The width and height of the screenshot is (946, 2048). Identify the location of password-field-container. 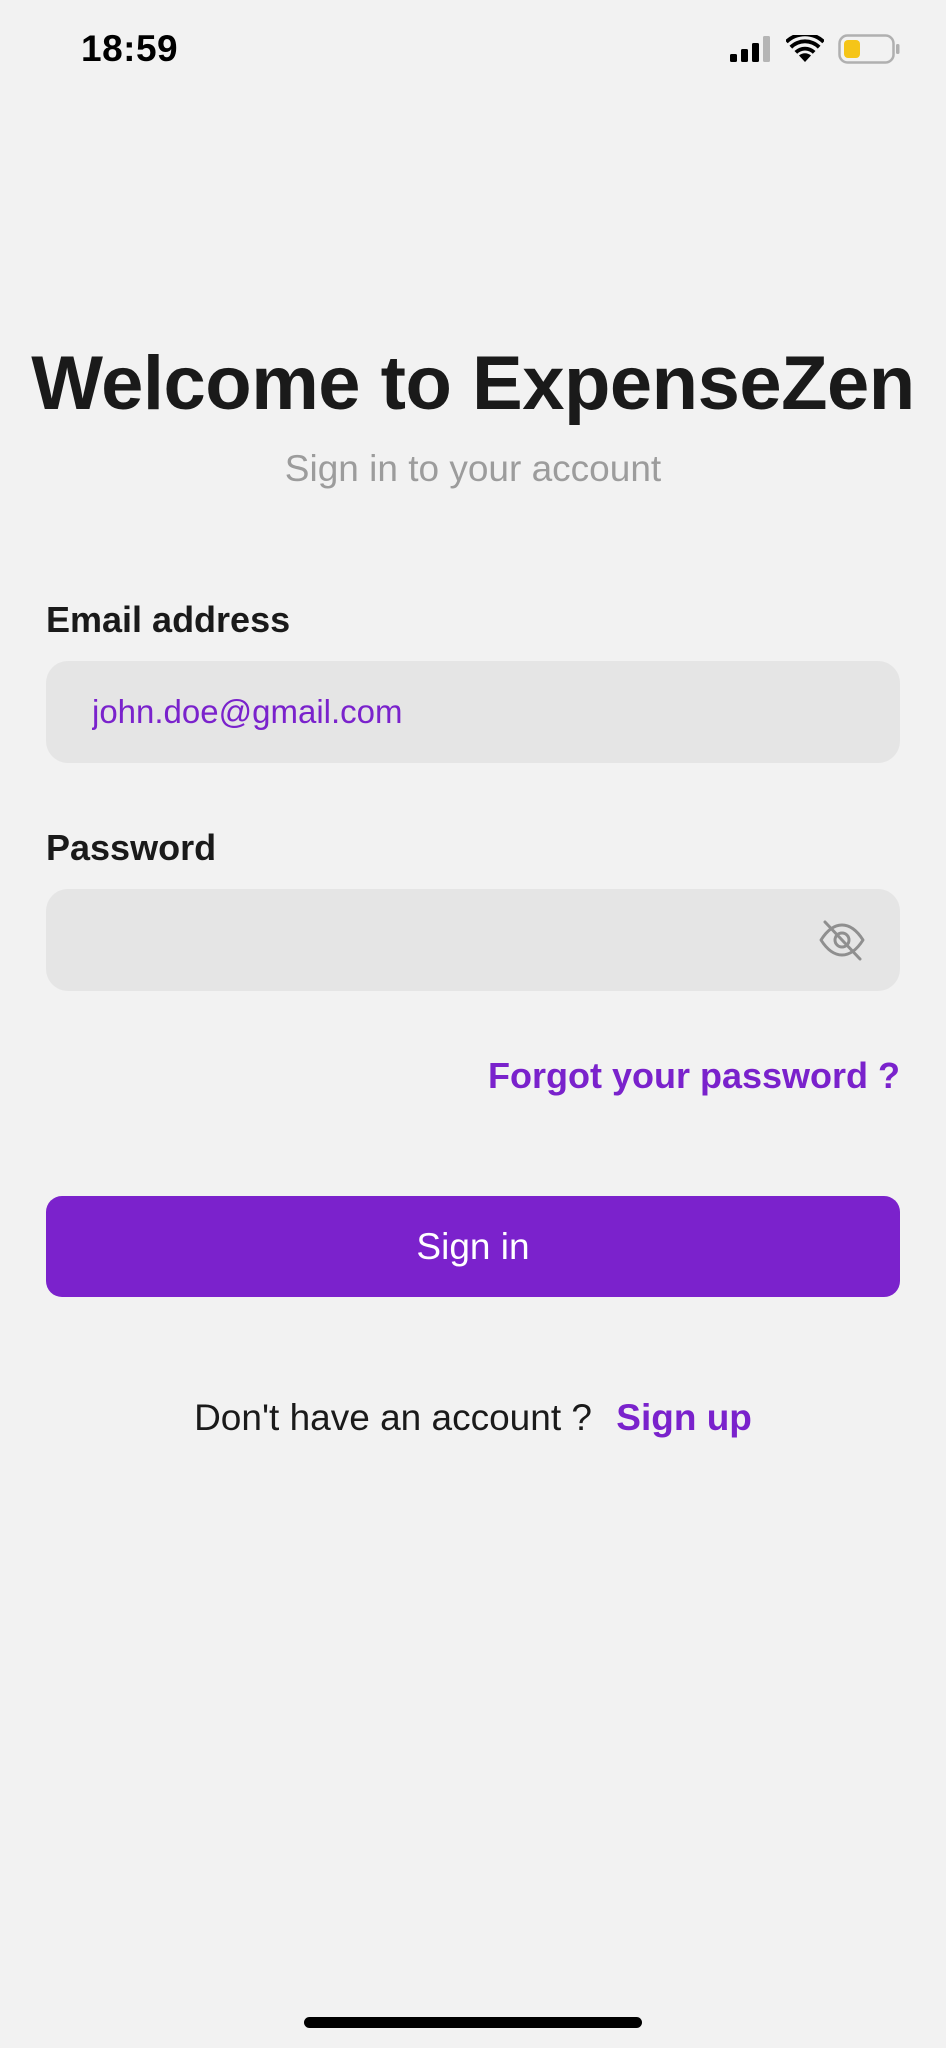
(473, 940).